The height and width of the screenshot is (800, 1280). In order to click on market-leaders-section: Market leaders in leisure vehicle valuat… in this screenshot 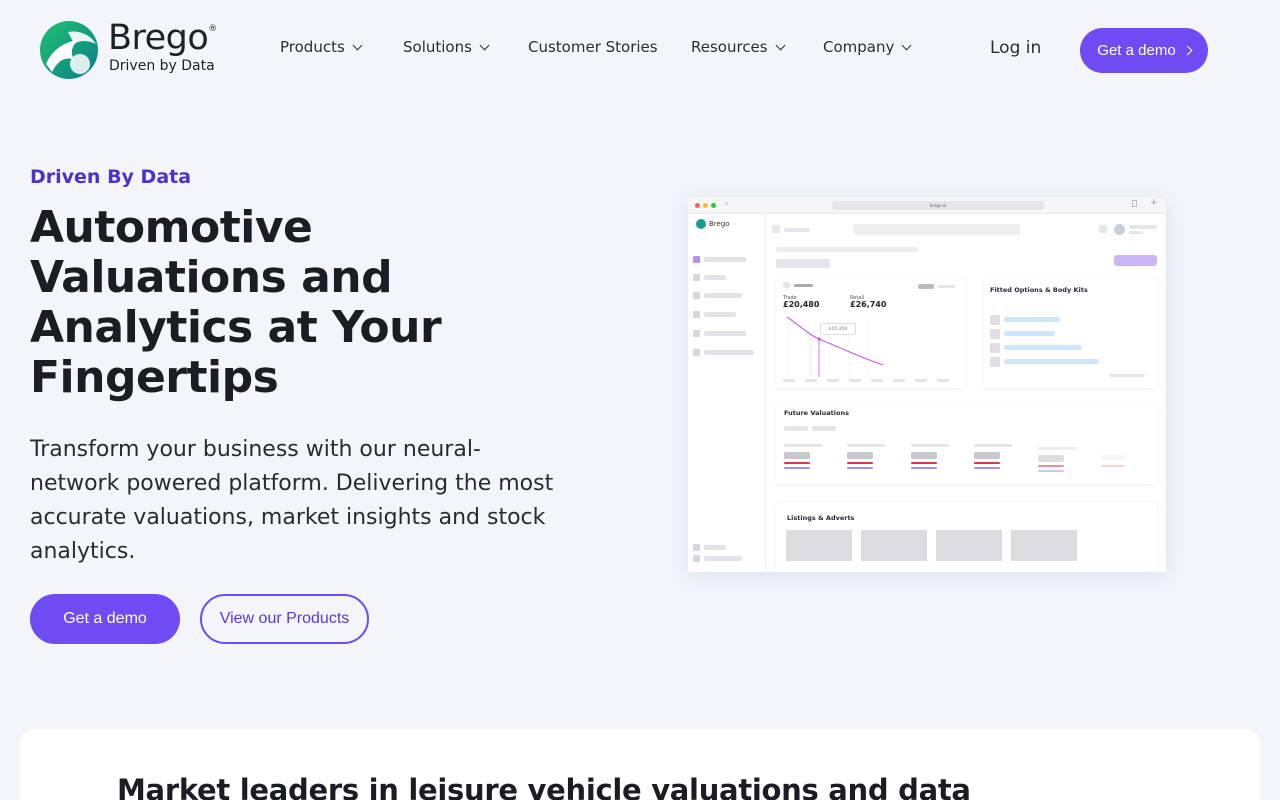, I will do `click(640, 764)`.